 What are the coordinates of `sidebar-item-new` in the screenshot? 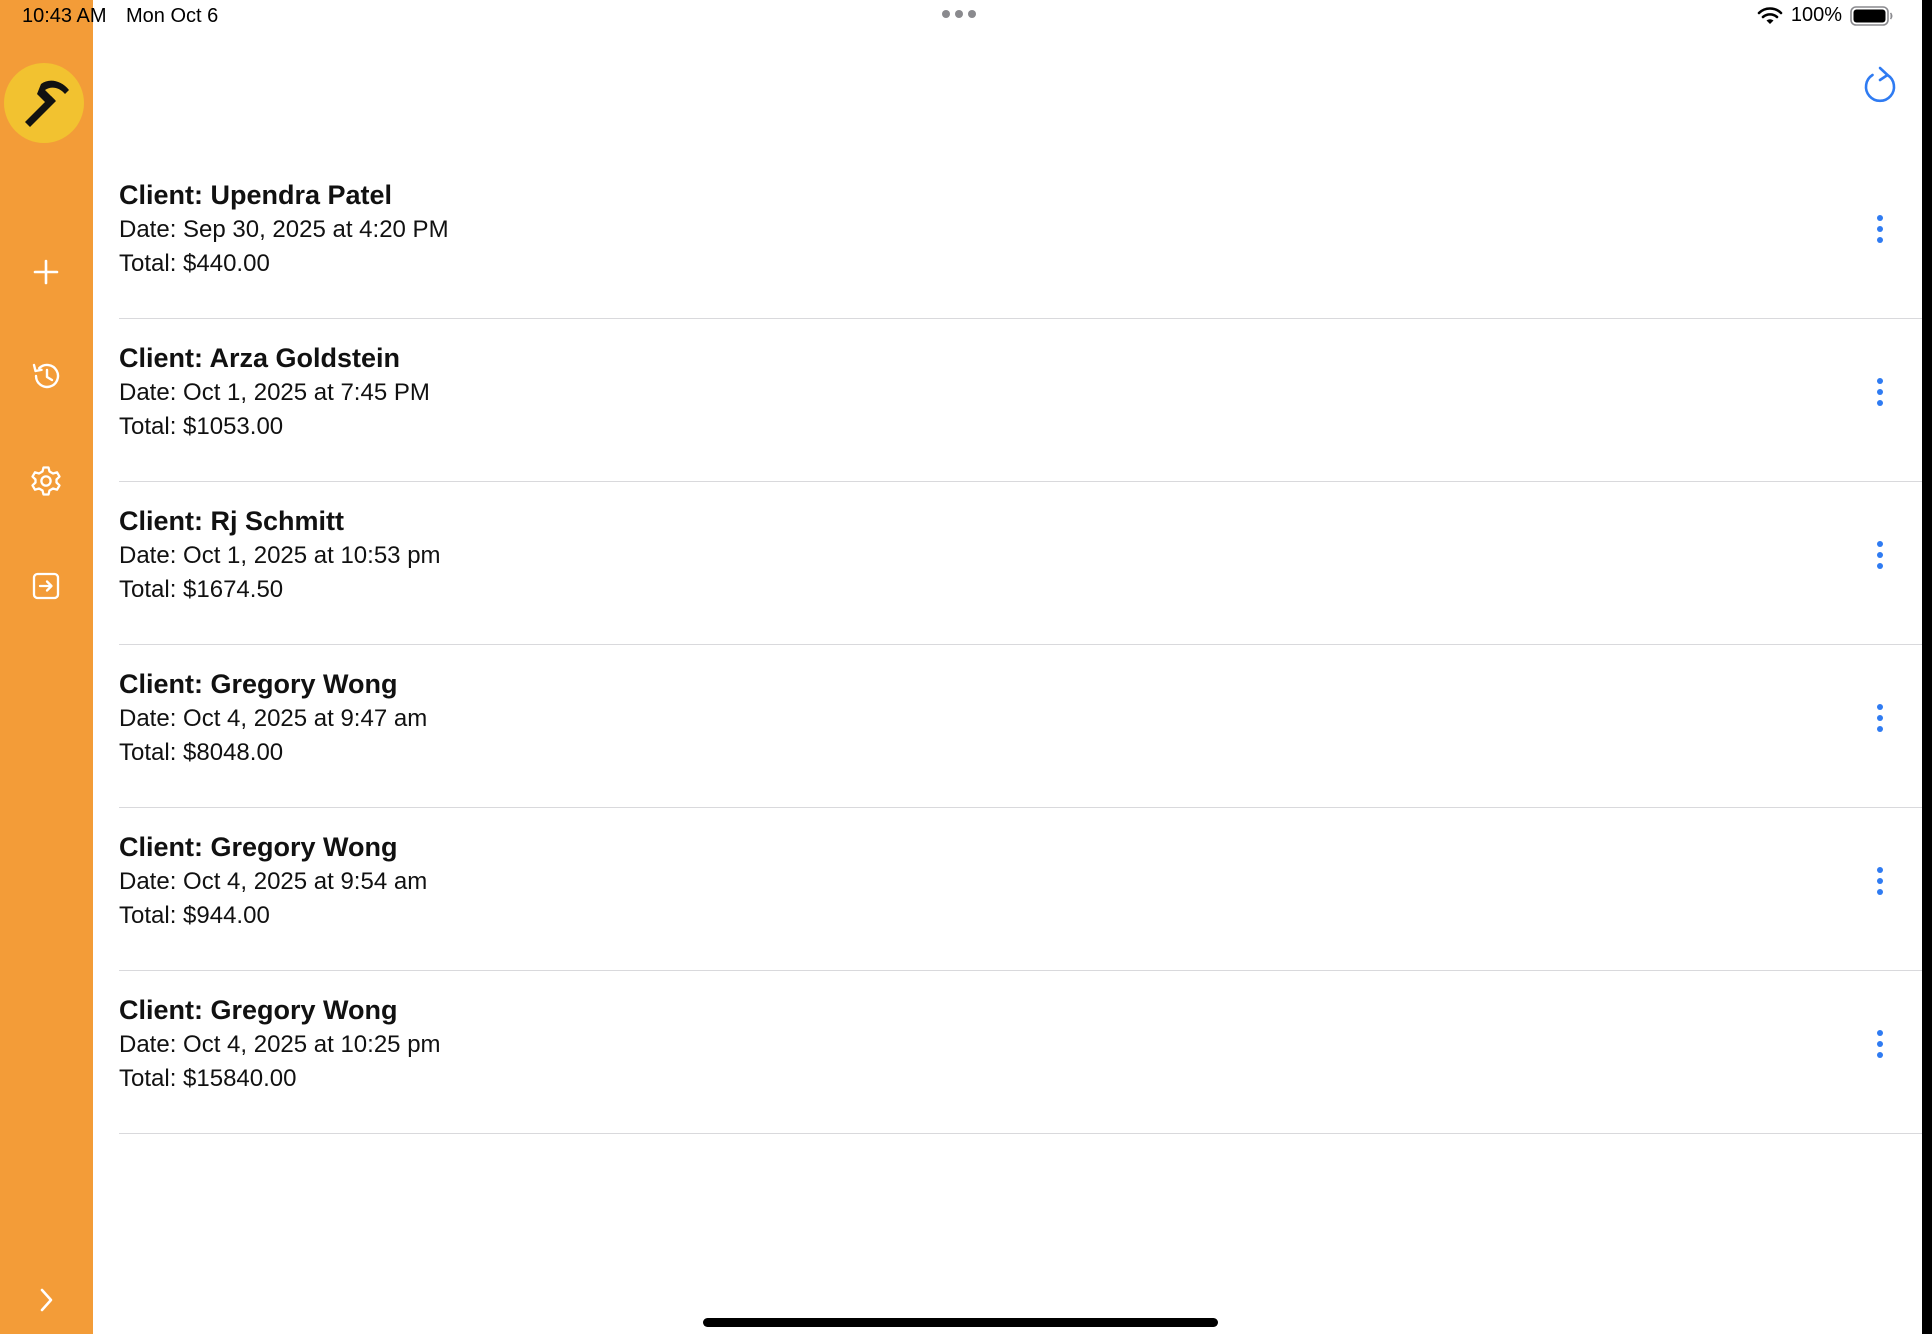 It's located at (46, 272).